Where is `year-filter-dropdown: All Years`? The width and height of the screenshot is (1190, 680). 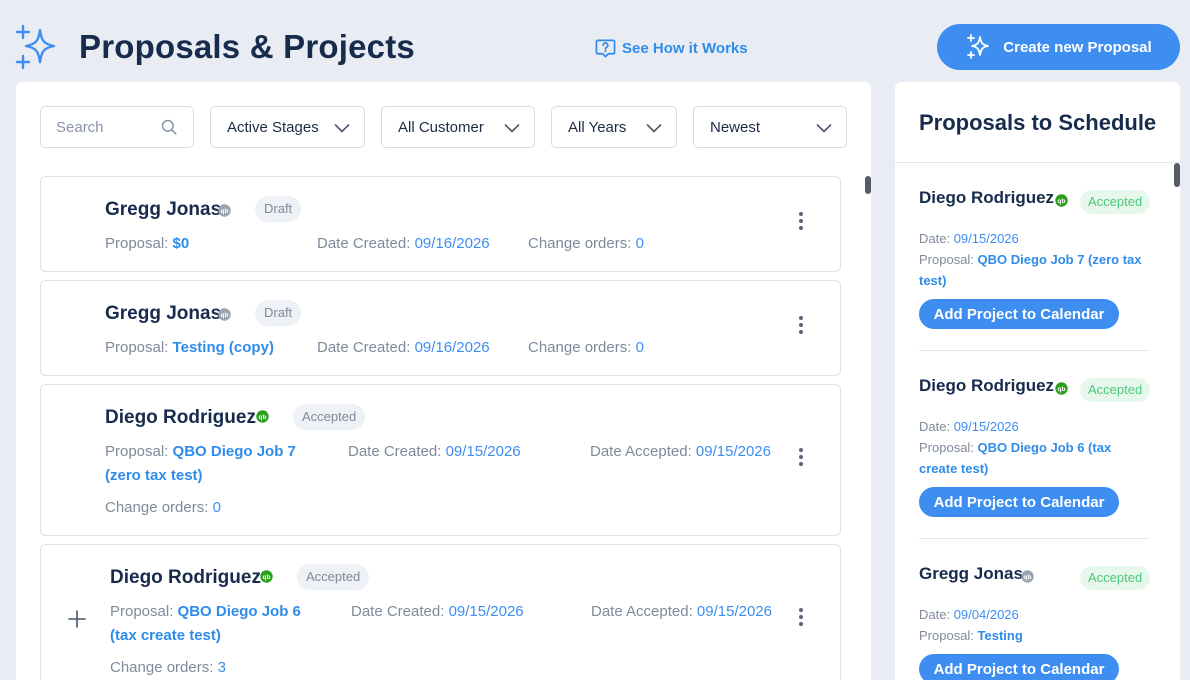
year-filter-dropdown: All Years is located at coordinates (614, 127).